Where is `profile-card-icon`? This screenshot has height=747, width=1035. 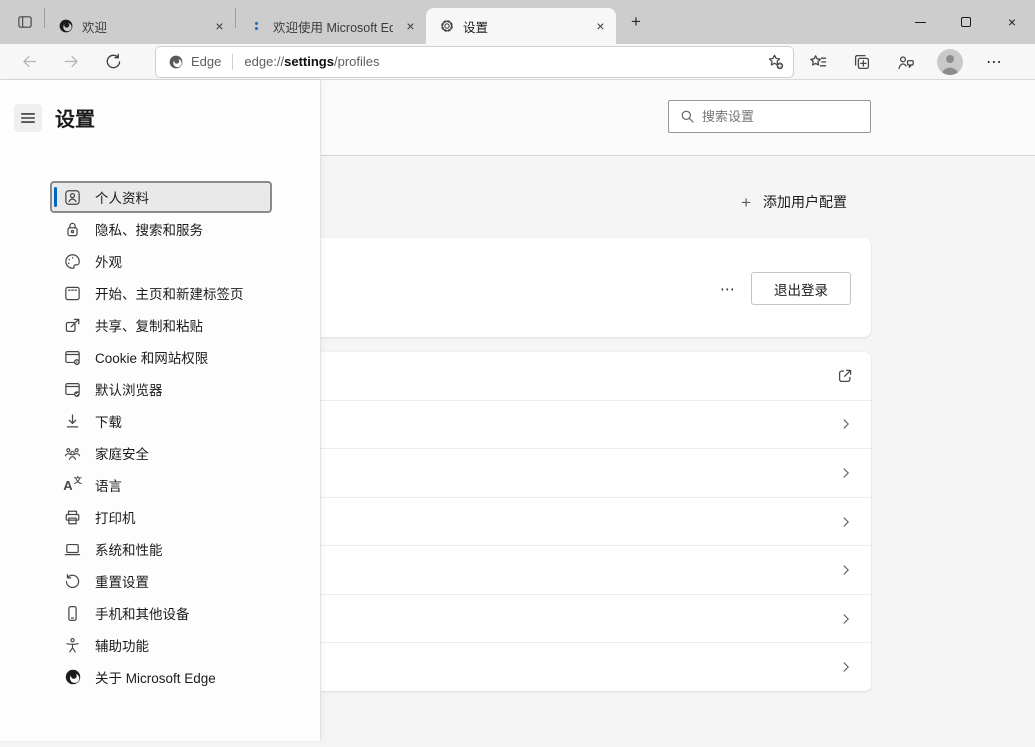 profile-card-icon is located at coordinates (72, 197).